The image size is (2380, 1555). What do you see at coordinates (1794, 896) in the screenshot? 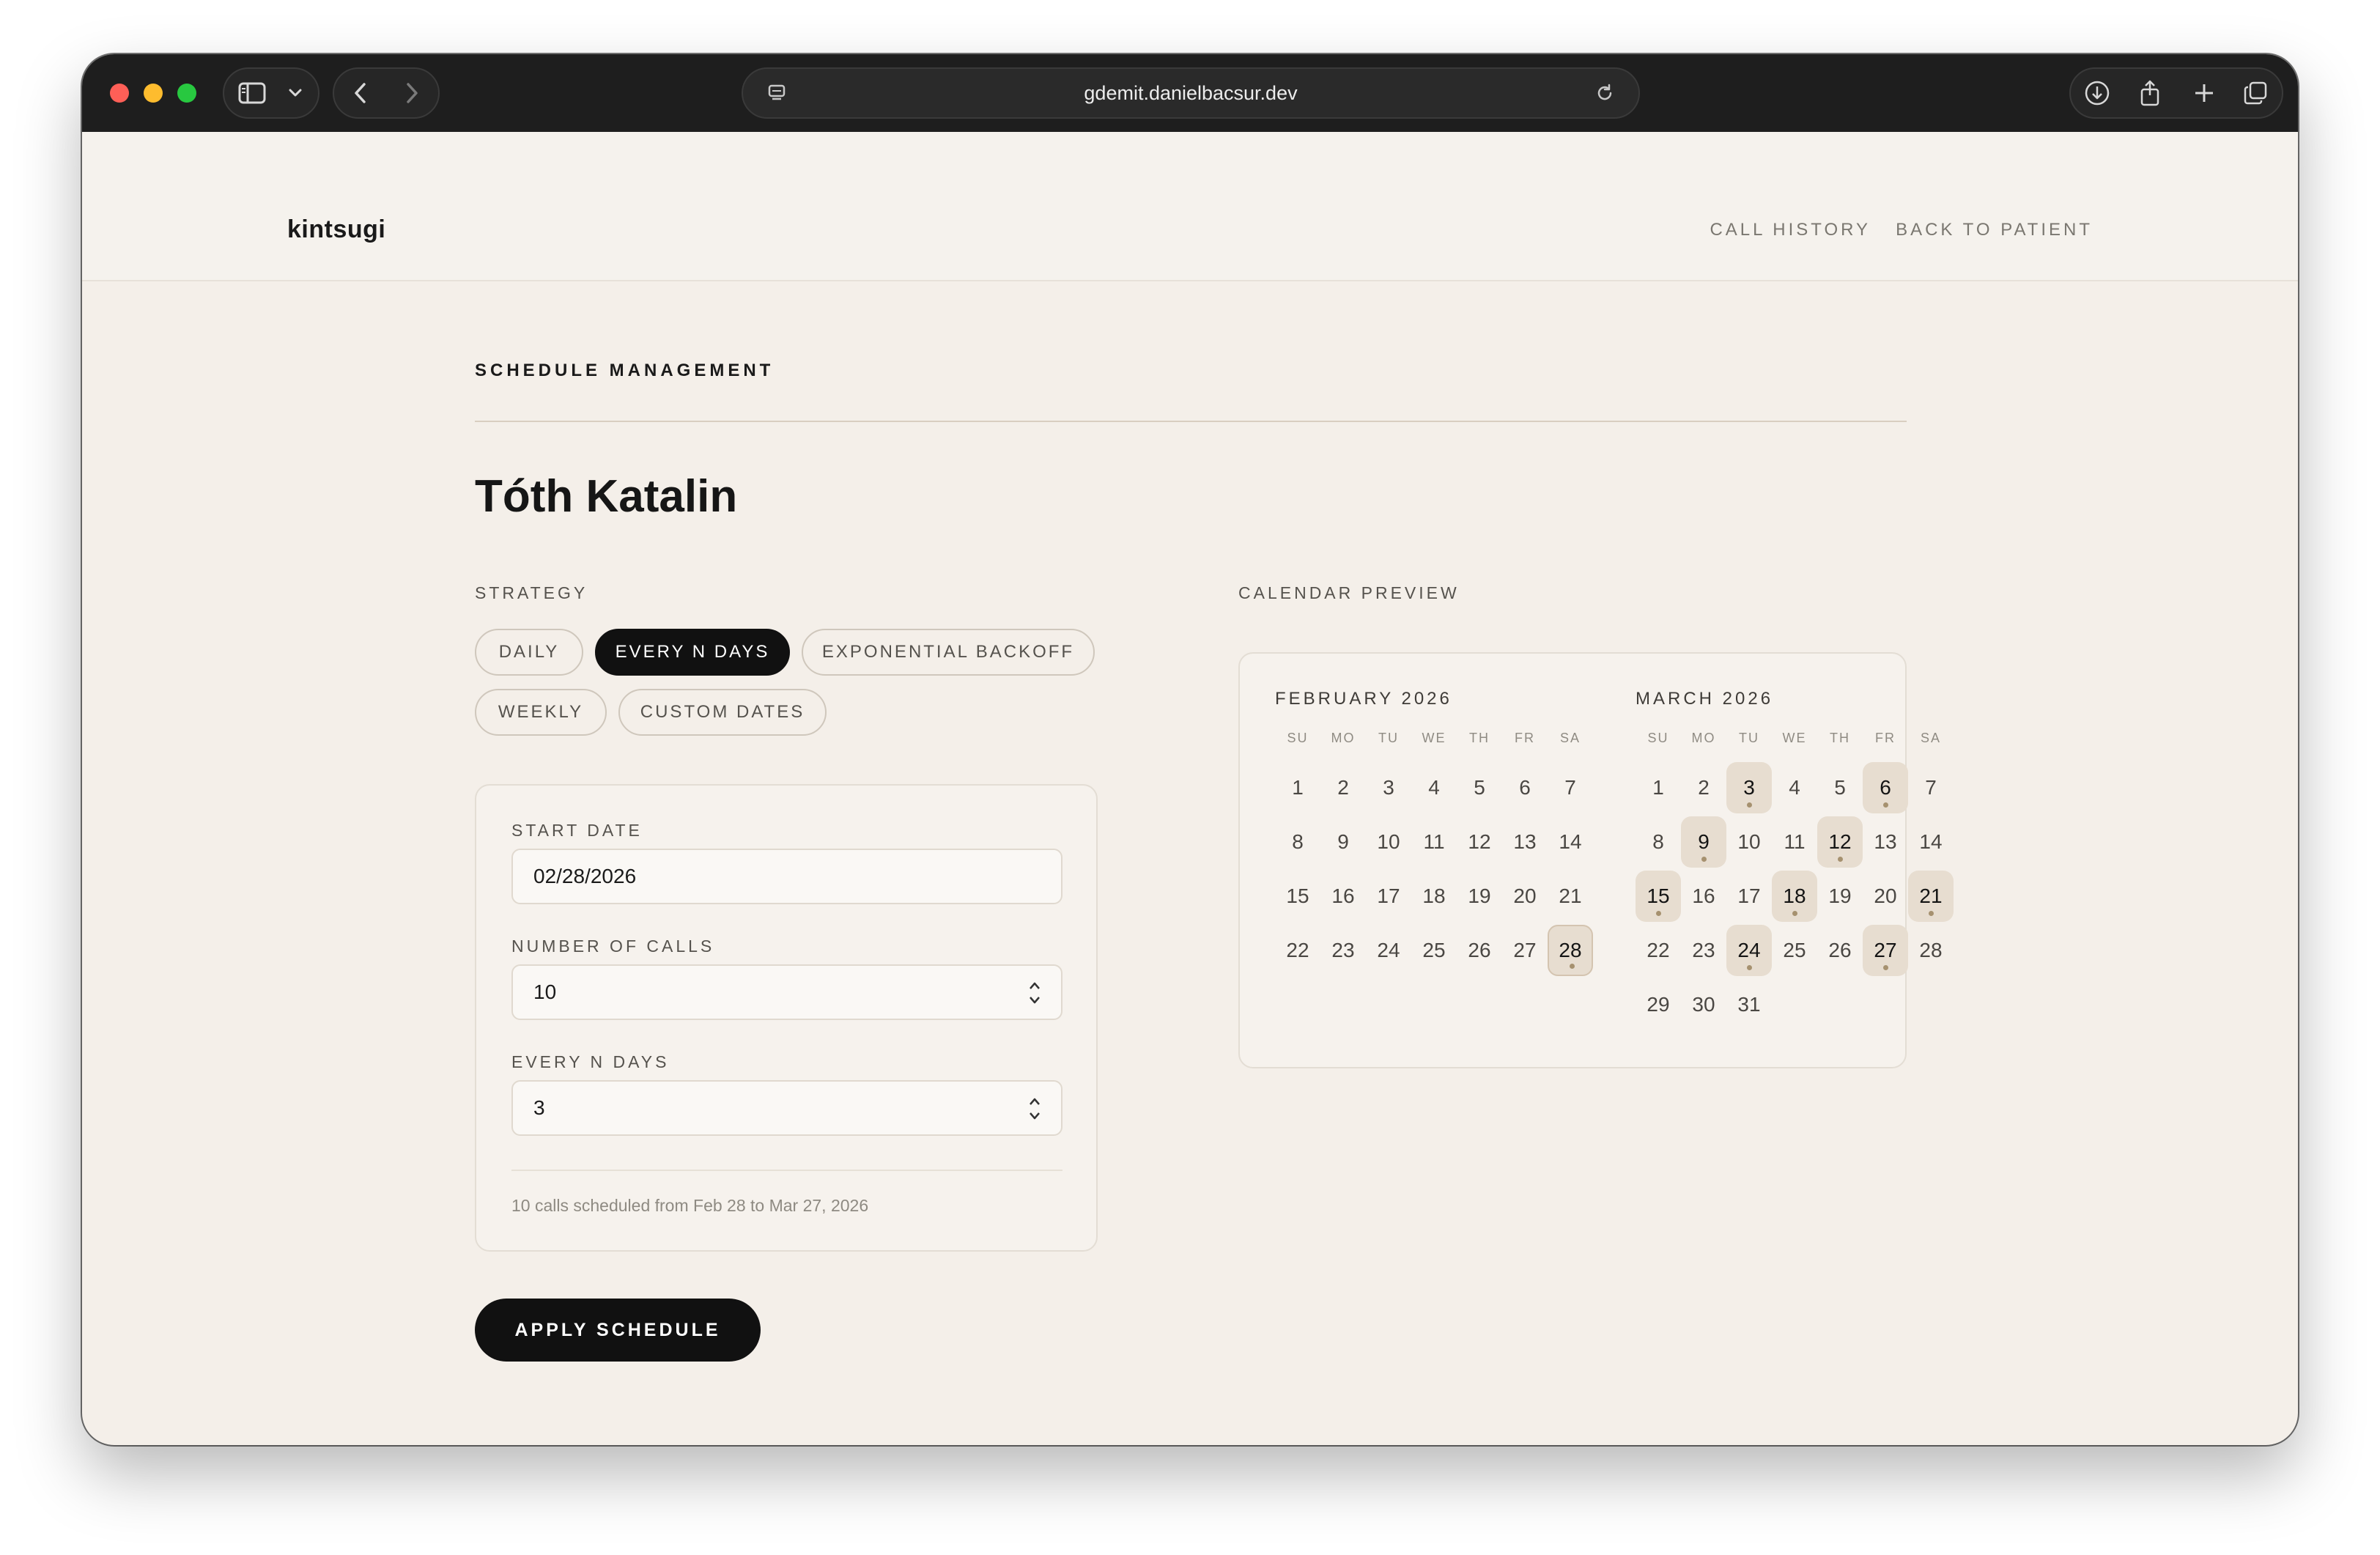
I see `calendar-day-scheduled: 18` at bounding box center [1794, 896].